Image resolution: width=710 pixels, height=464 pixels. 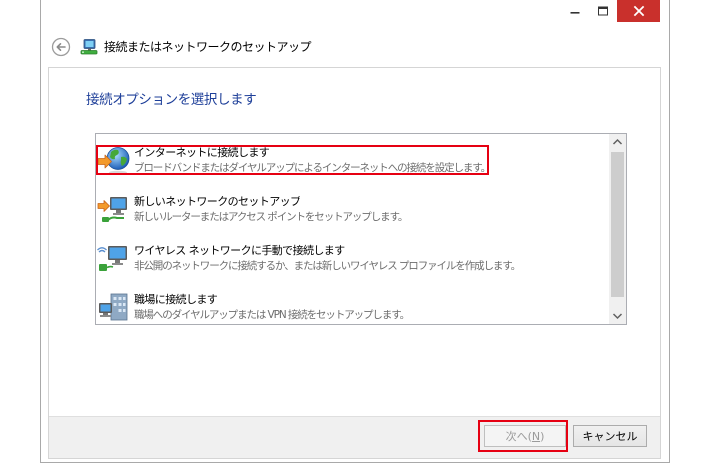 I want to click on back-arrow-icon, so click(x=61, y=47).